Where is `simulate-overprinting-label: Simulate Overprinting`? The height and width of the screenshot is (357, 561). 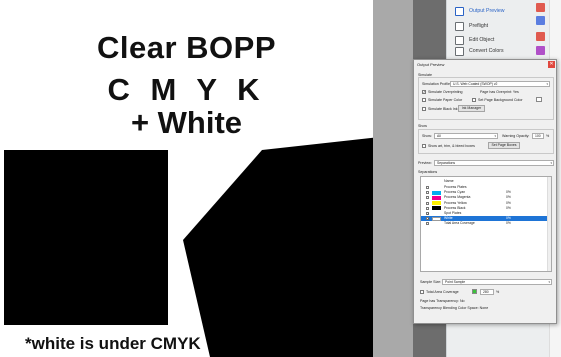
simulate-overprinting-label: Simulate Overprinting is located at coordinates (445, 92).